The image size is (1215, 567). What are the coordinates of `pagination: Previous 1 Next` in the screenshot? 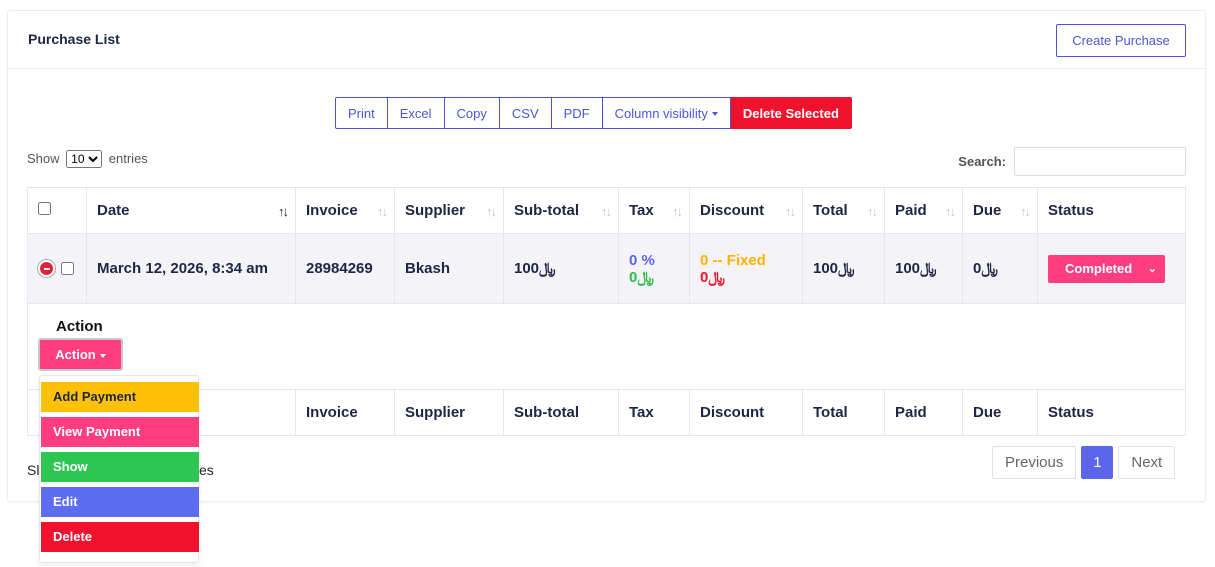 It's located at (1084, 462).